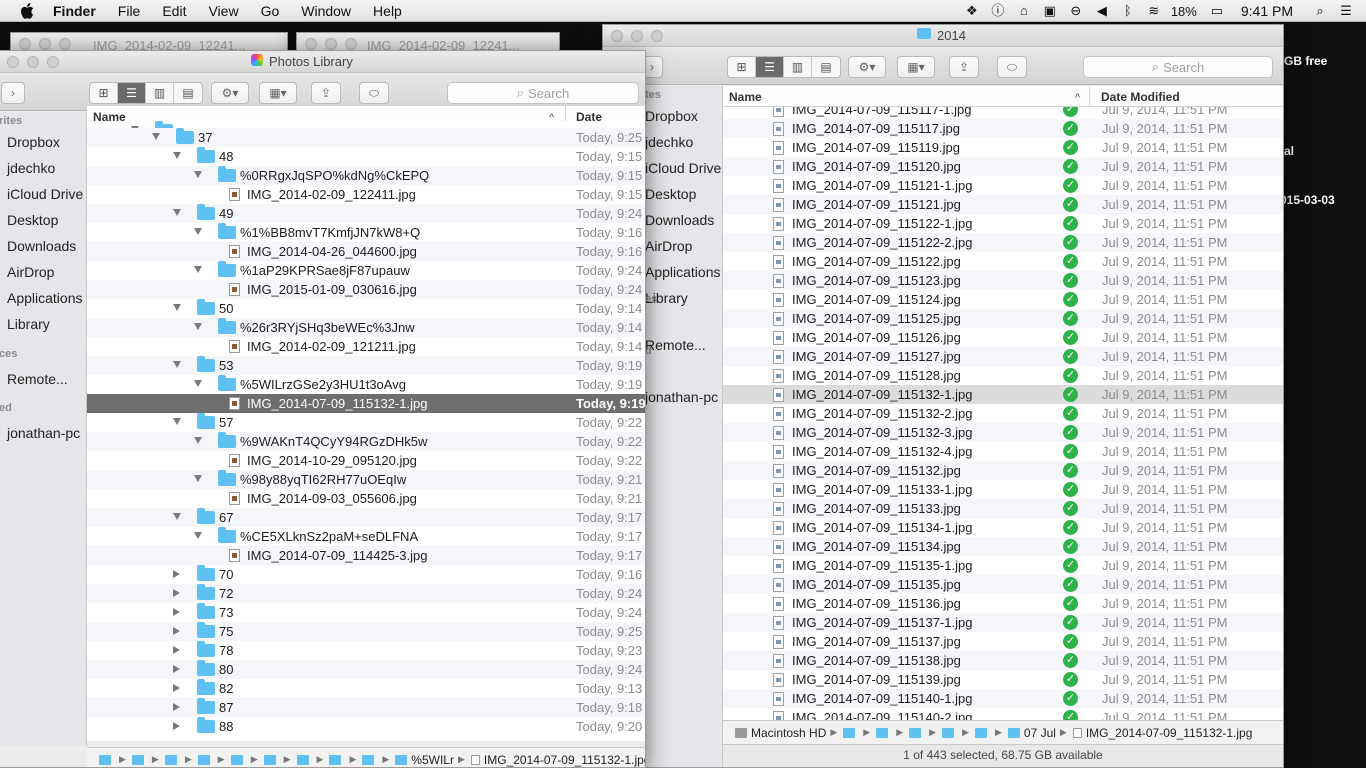 This screenshot has width=1366, height=768. Describe the element at coordinates (366, 631) in the screenshot. I see `folder-row: 75 Today, 9:25` at that location.